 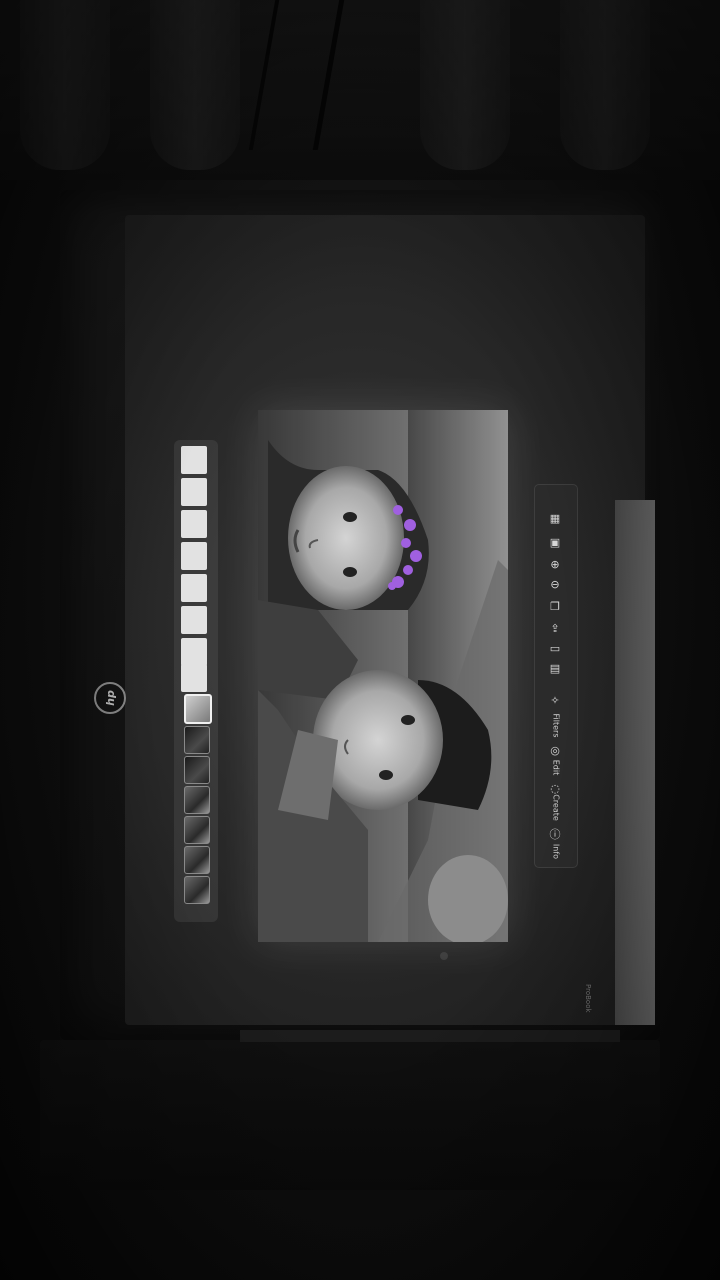 I want to click on screen-side-panel, so click(x=635, y=762).